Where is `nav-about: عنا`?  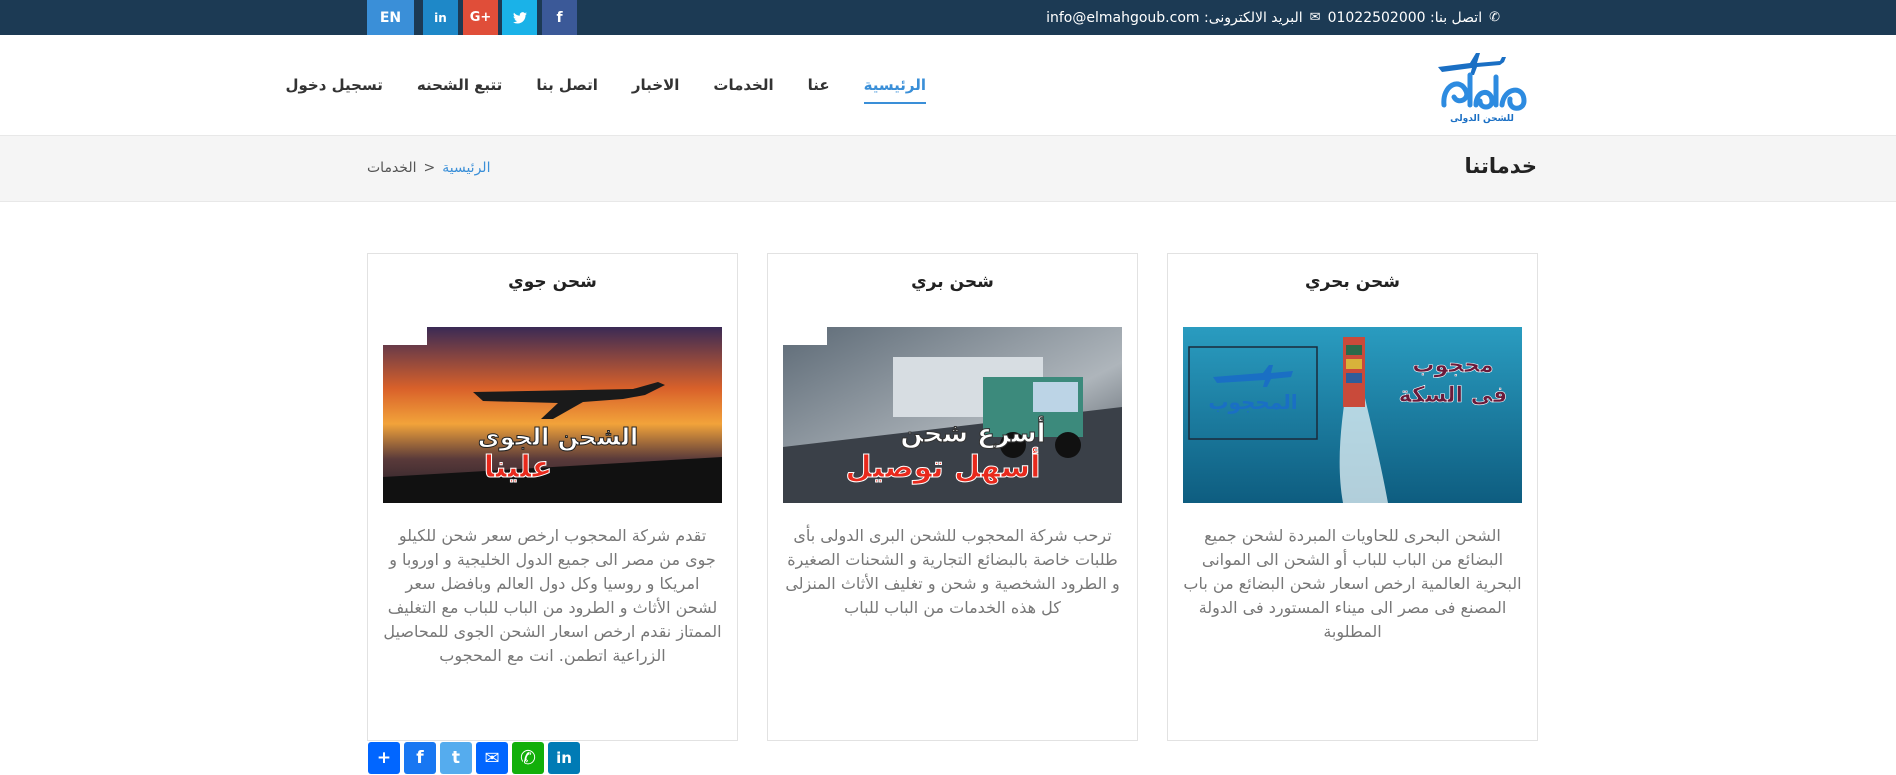 nav-about: عنا is located at coordinates (819, 85).